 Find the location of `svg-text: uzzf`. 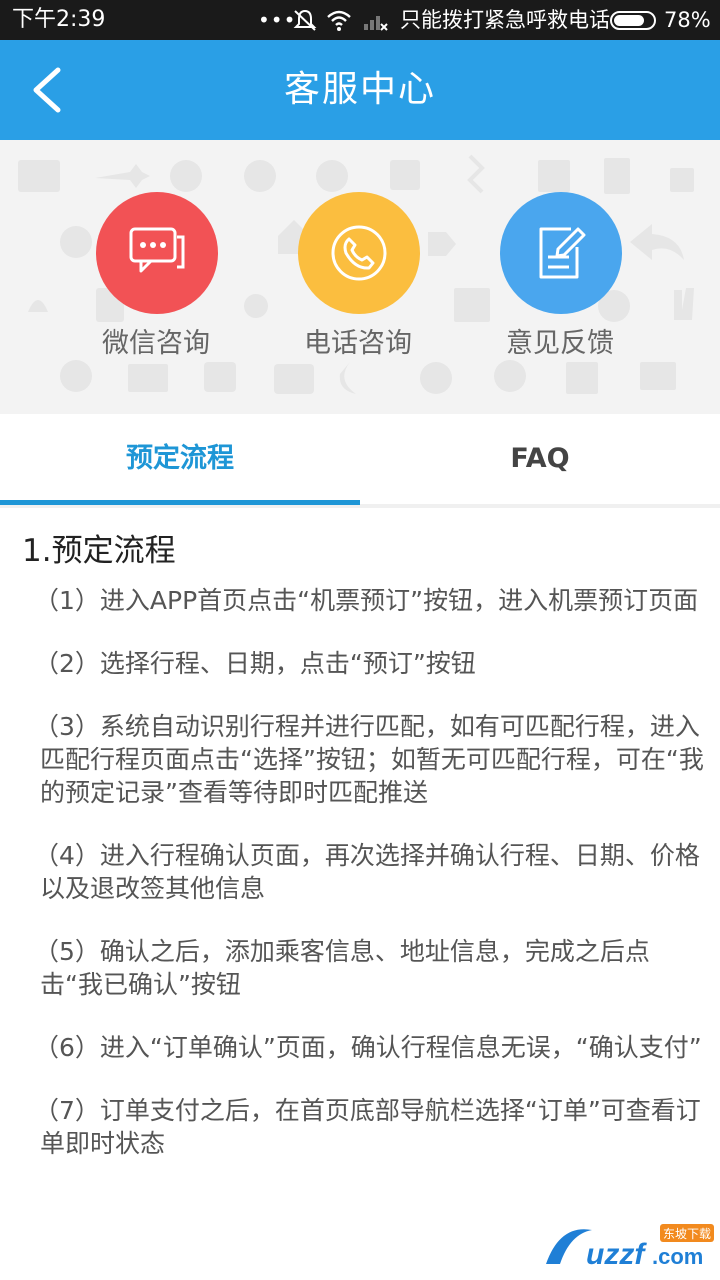

svg-text: uzzf is located at coordinates (616, 1254).